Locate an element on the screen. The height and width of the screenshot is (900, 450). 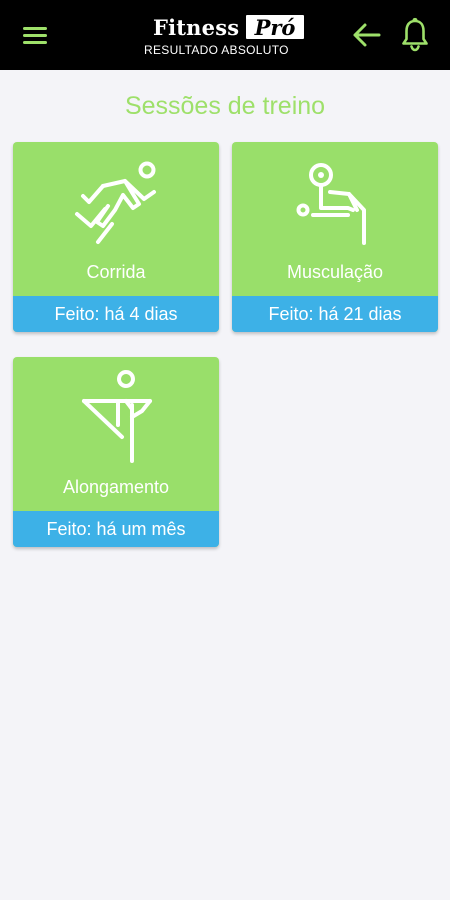
card-label: Corrida is located at coordinates (116, 272).